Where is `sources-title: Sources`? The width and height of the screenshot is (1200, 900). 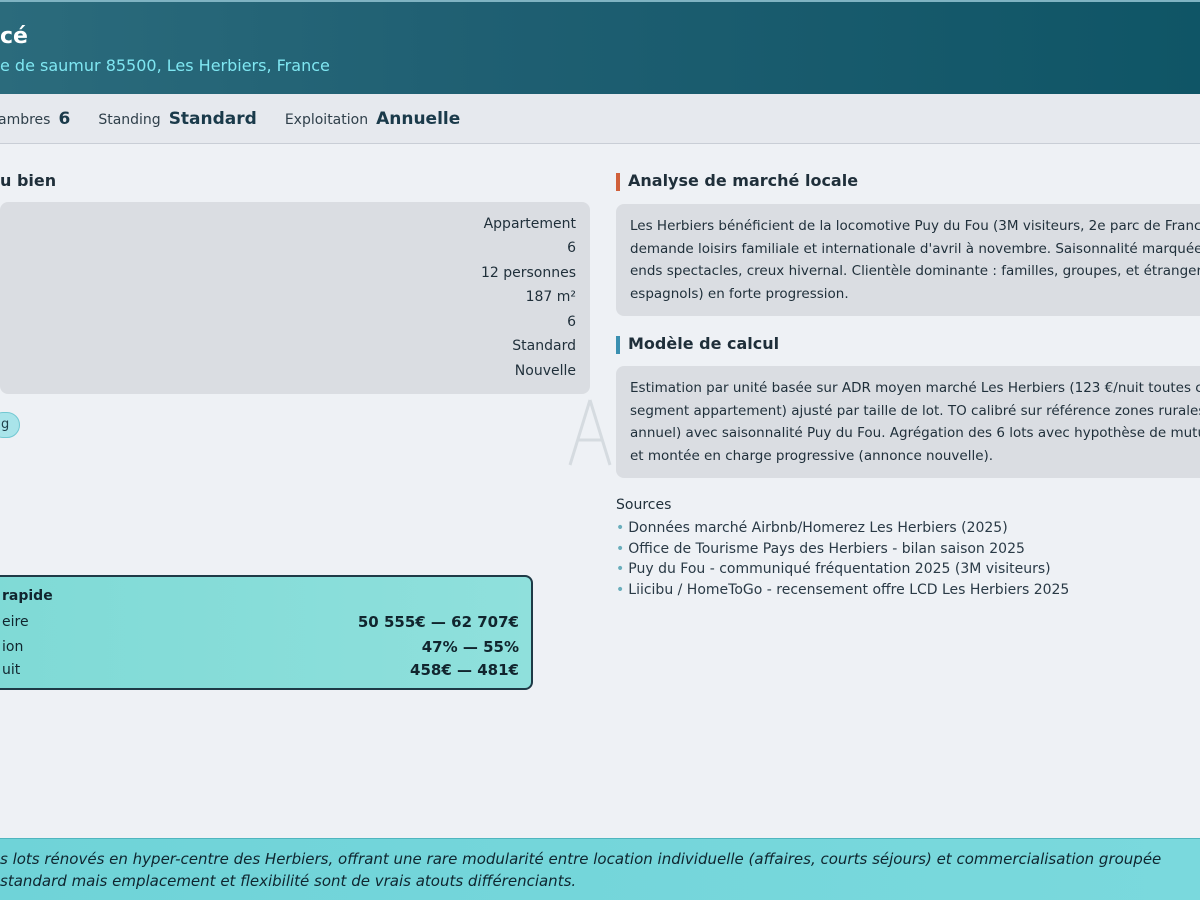 sources-title: Sources is located at coordinates (644, 505).